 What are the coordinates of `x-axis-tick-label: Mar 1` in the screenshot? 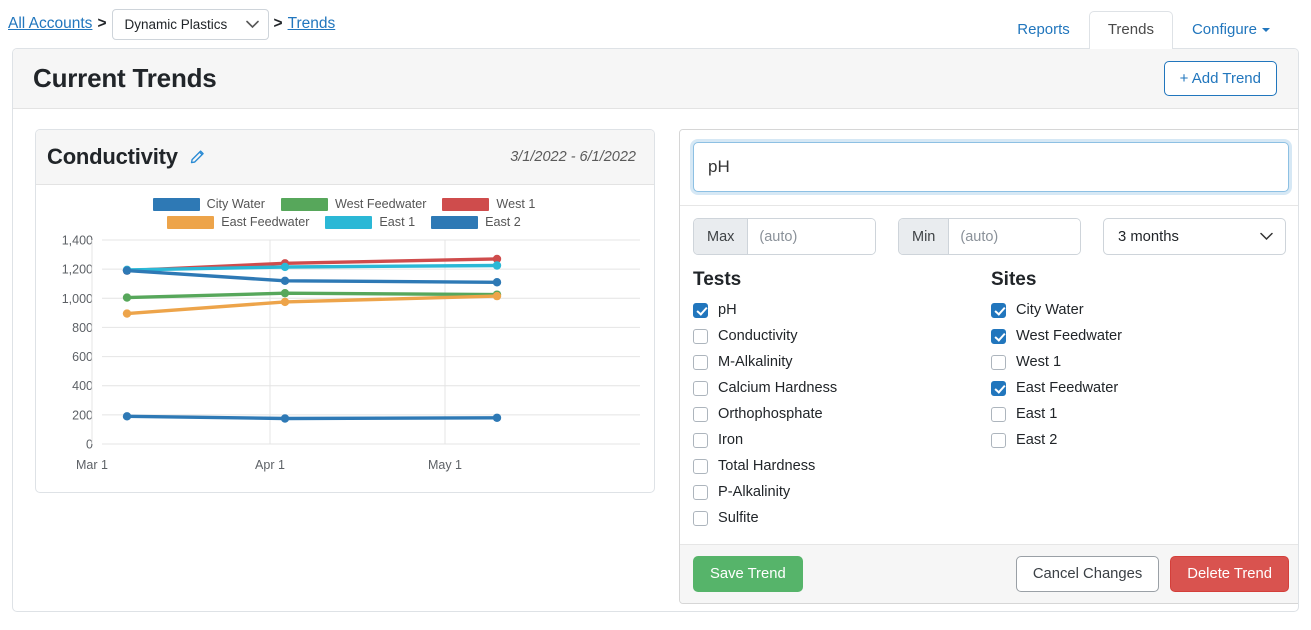 It's located at (92, 465).